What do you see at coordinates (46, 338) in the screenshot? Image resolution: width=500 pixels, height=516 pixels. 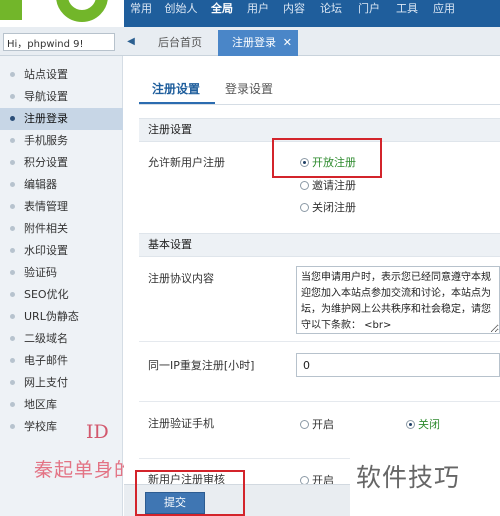 I see `sidebar-item-label: 二级域名` at bounding box center [46, 338].